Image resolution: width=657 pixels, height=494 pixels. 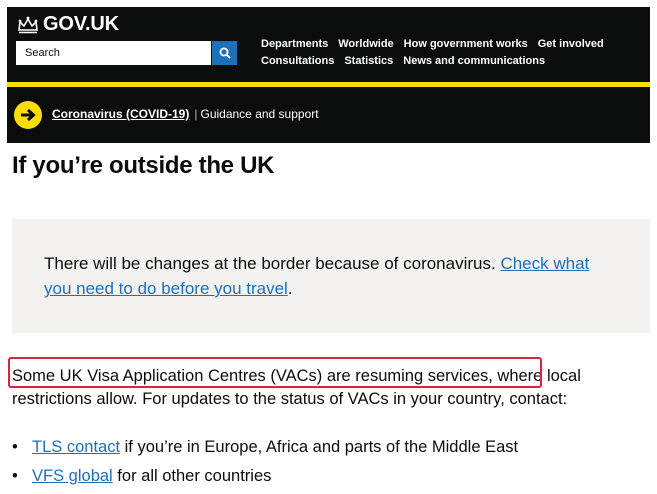 What do you see at coordinates (143, 165) in the screenshot?
I see `page-title: If you’re outside the UK` at bounding box center [143, 165].